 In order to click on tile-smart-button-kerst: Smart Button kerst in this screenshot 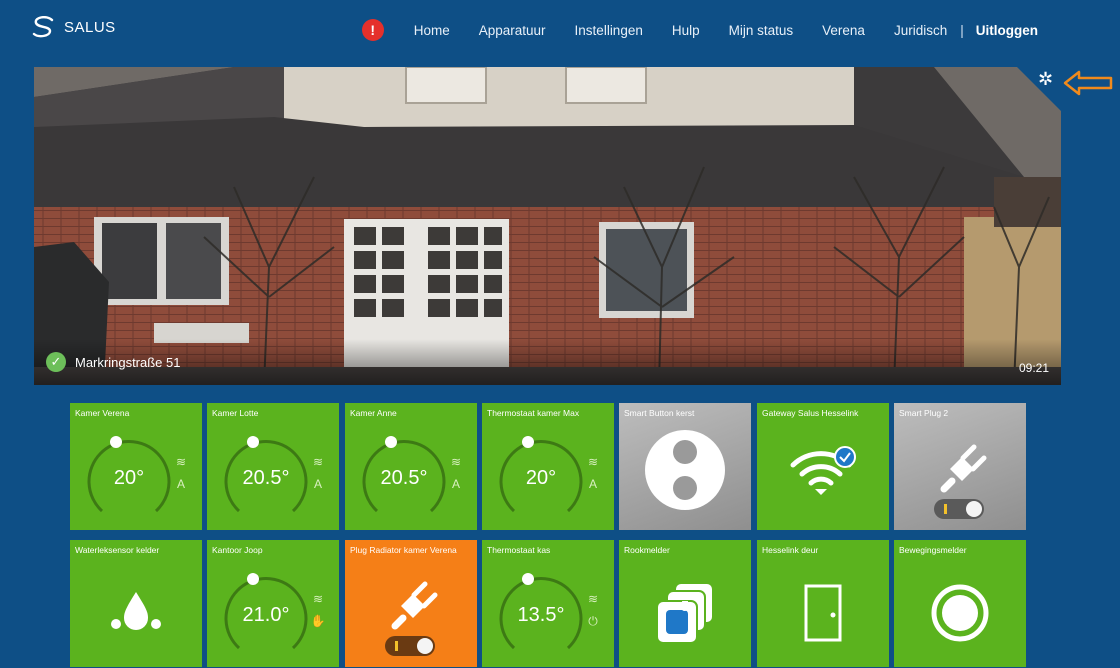, I will do `click(685, 466)`.